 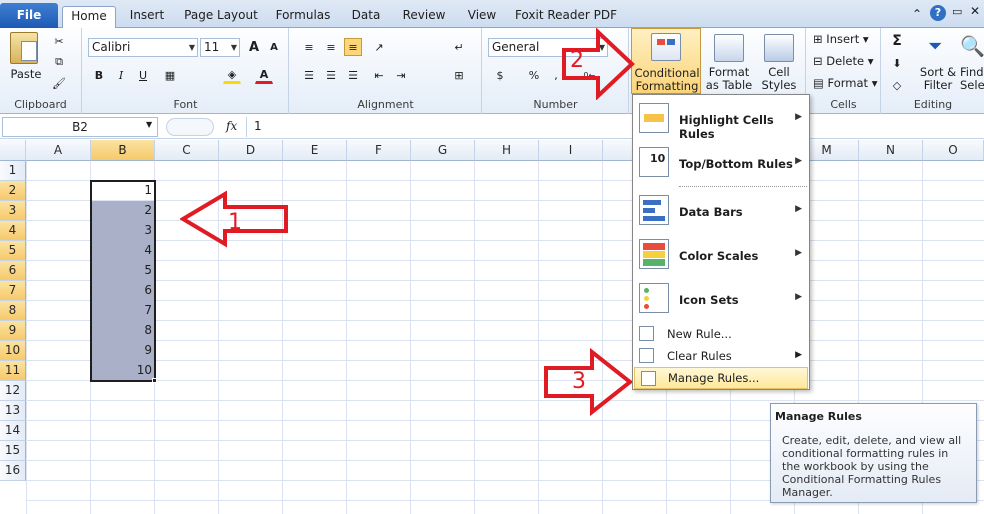 What do you see at coordinates (379, 150) in the screenshot?
I see `col-header-f: F` at bounding box center [379, 150].